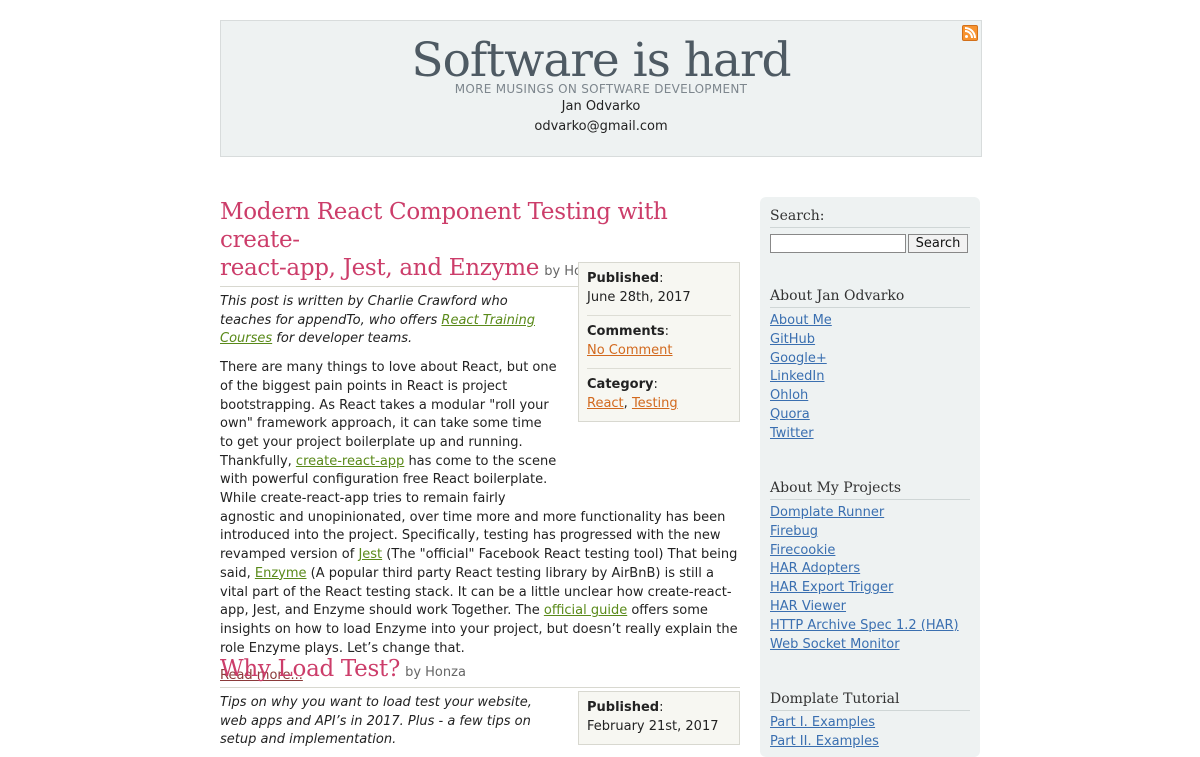 The width and height of the screenshot is (1200, 757). I want to click on quora-link: Quora, so click(790, 414).